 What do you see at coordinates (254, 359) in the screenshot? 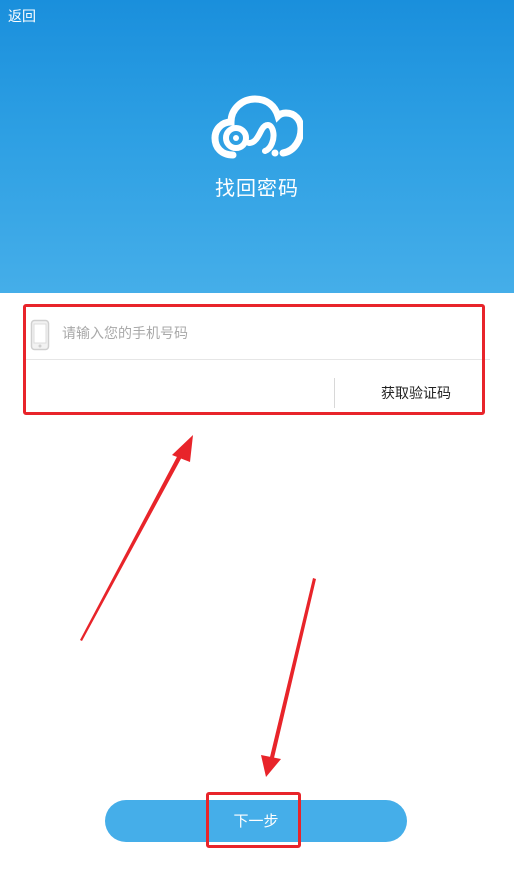
I see `annotation-box-form` at bounding box center [254, 359].